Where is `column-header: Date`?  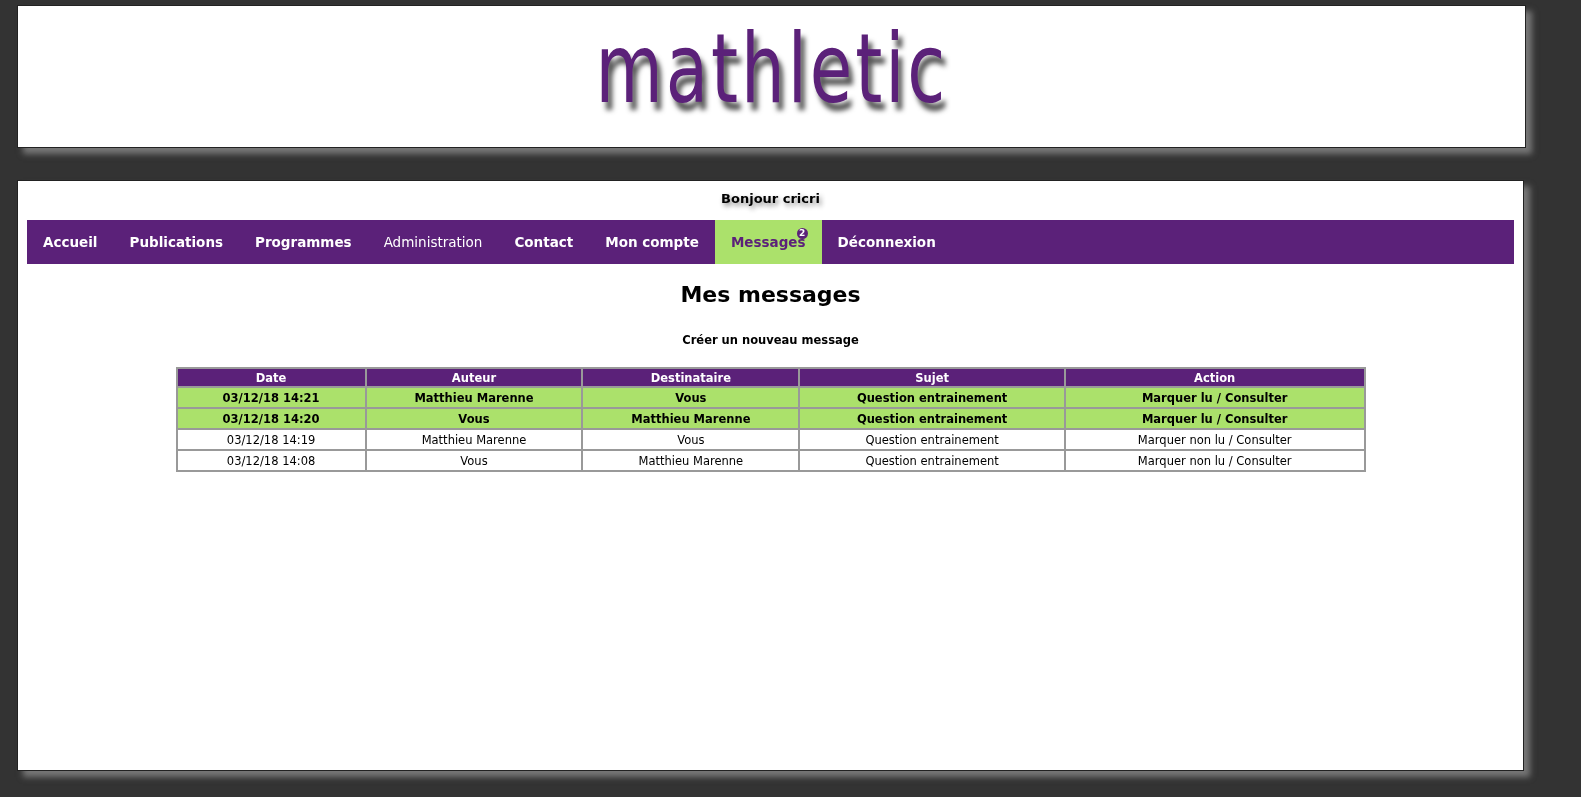 column-header: Date is located at coordinates (271, 377).